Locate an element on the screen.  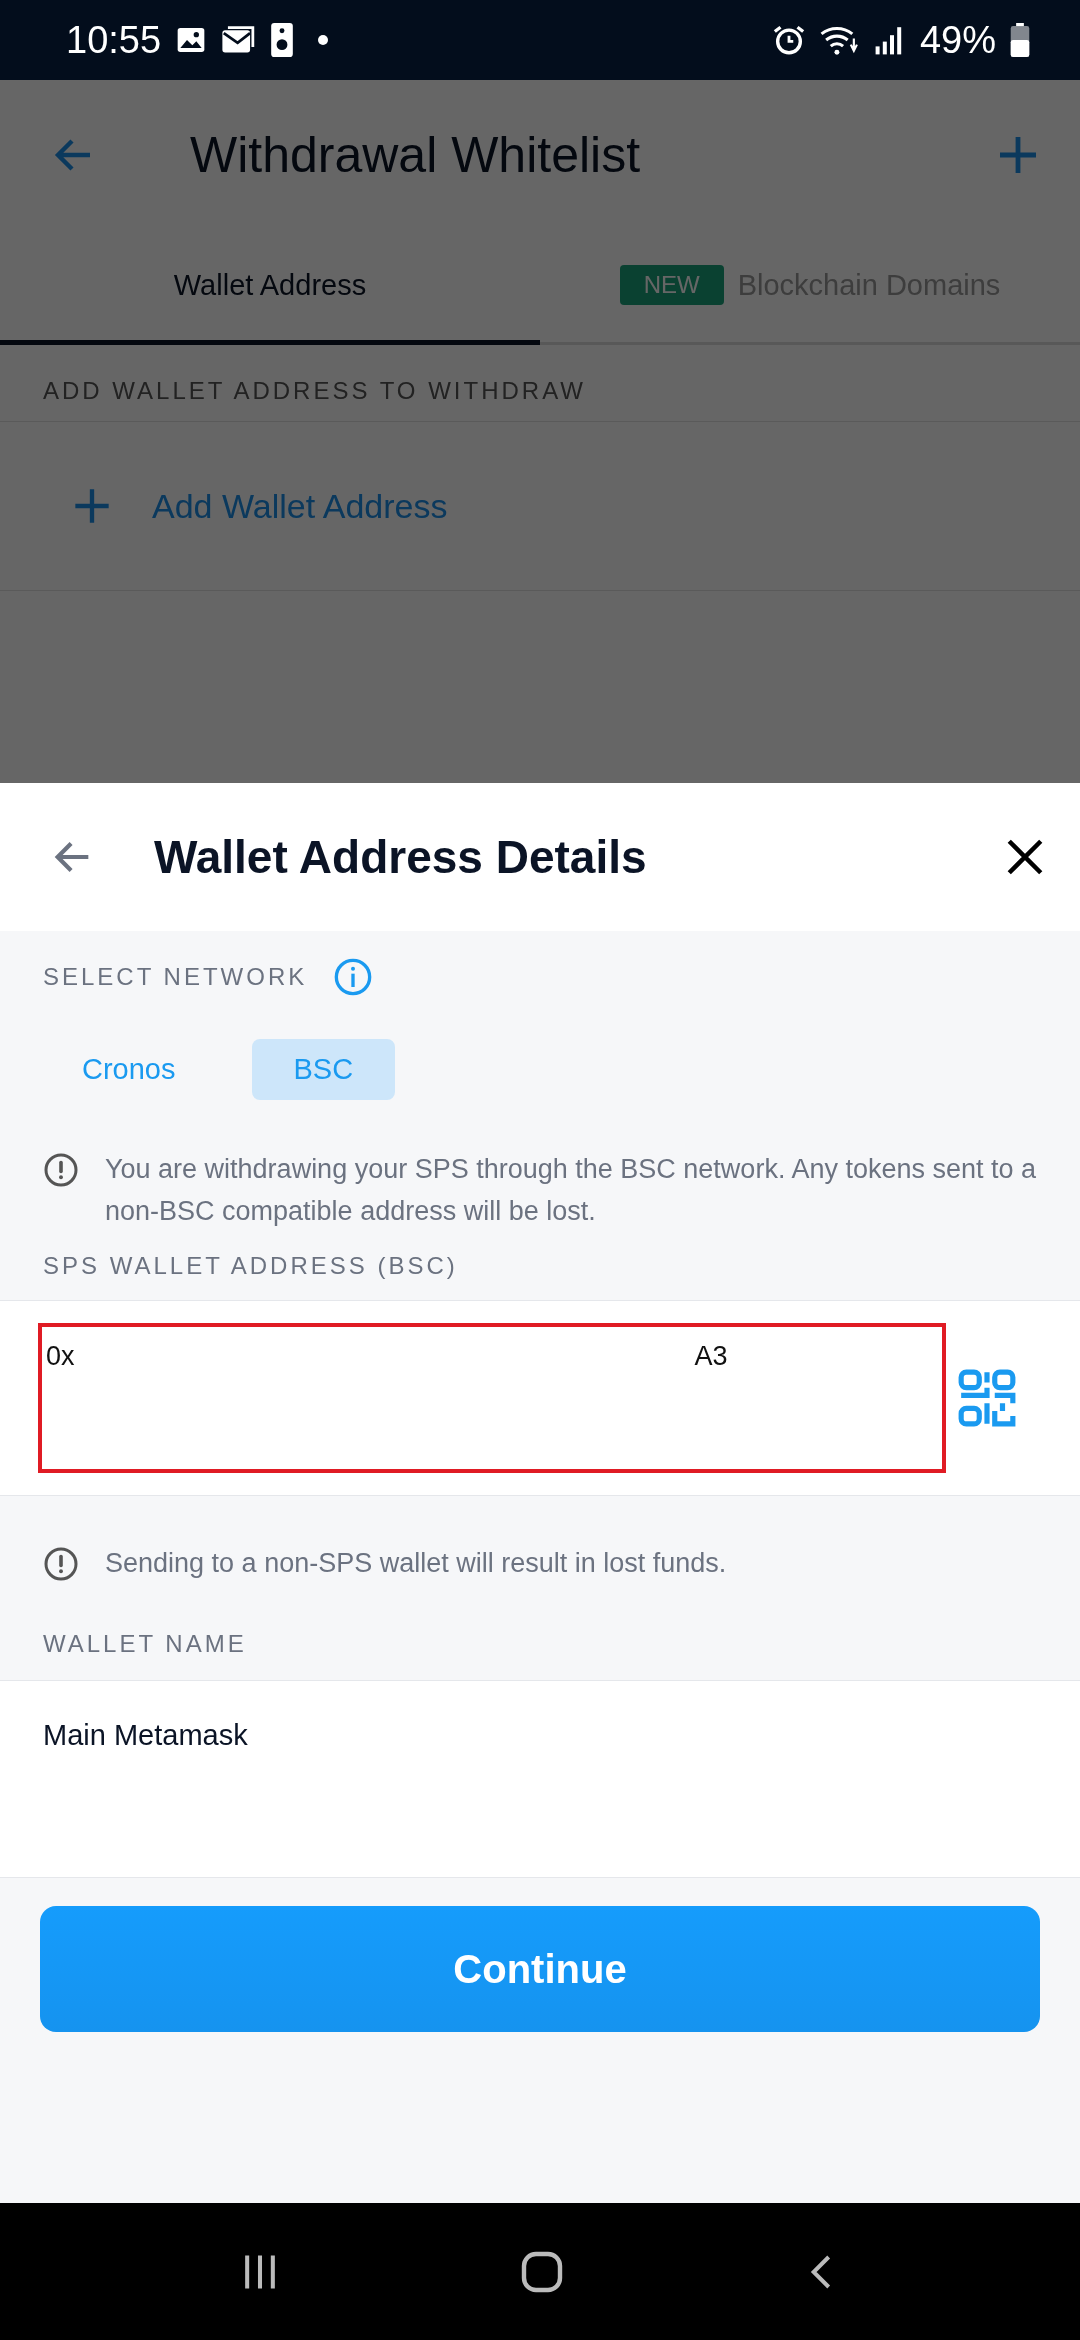
network-chip: BSC is located at coordinates (323, 1069).